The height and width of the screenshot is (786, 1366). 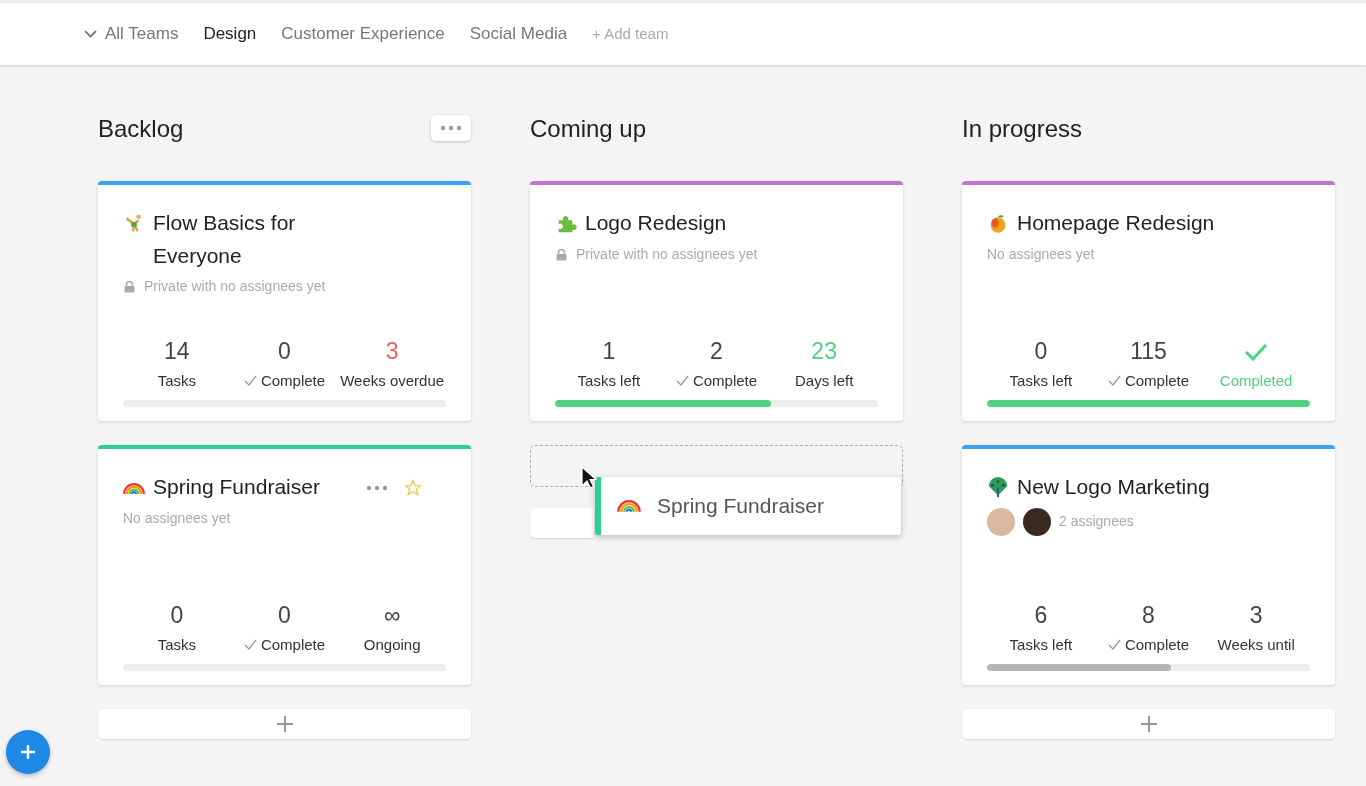 I want to click on card-title: New Logo Marketing, so click(x=1114, y=487).